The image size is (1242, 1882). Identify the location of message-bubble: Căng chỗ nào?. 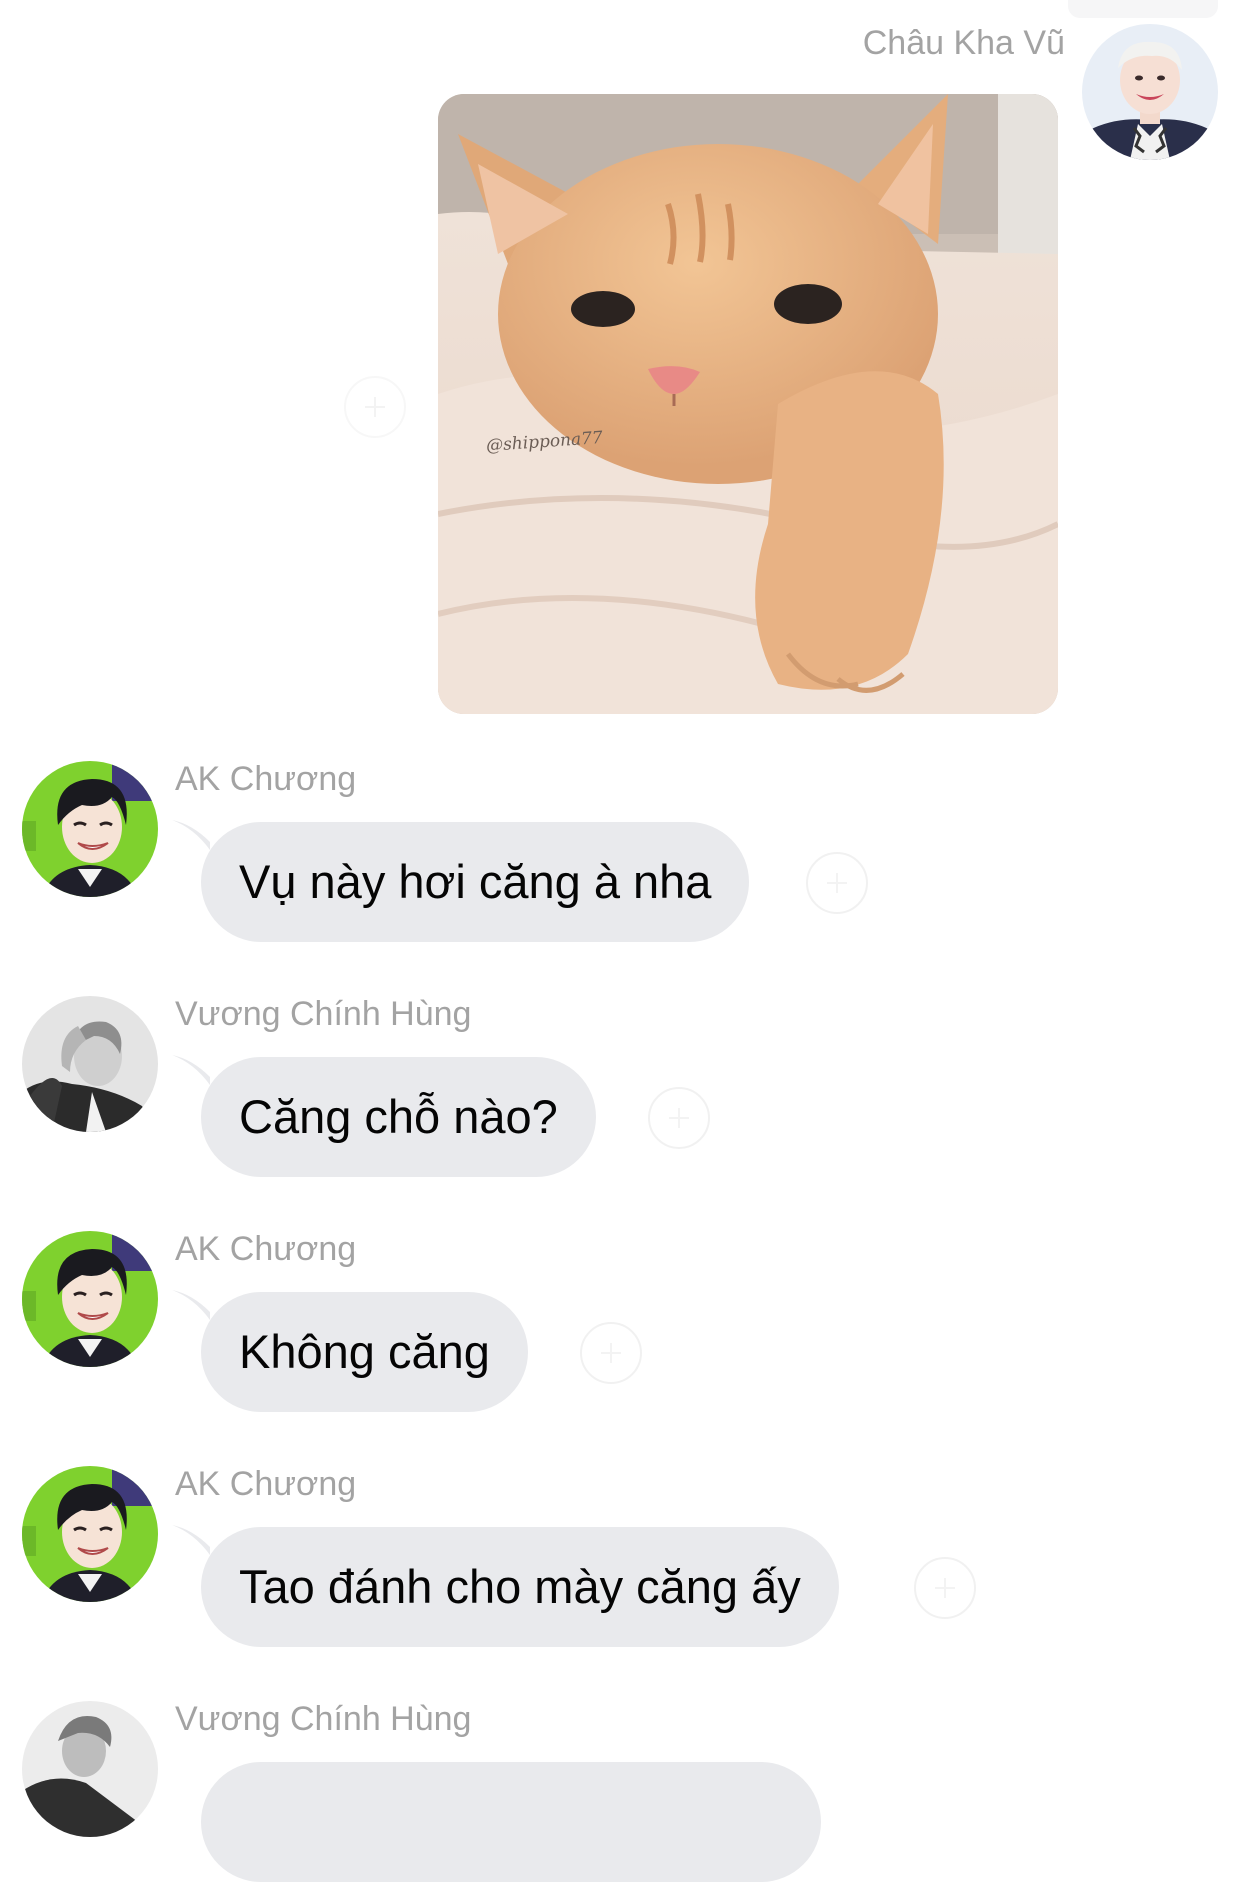
(398, 1117).